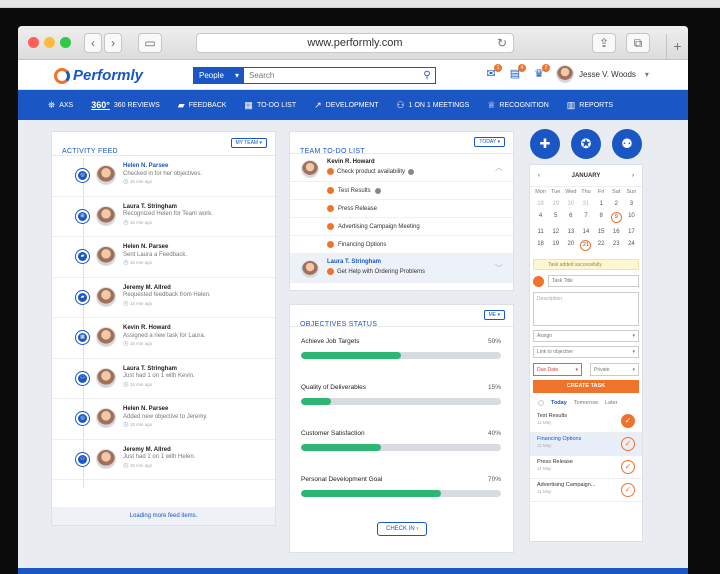 Image resolution: width=720 pixels, height=574 pixels. Describe the element at coordinates (586, 144) in the screenshot. I see `add-objective-icon: ✪` at that location.